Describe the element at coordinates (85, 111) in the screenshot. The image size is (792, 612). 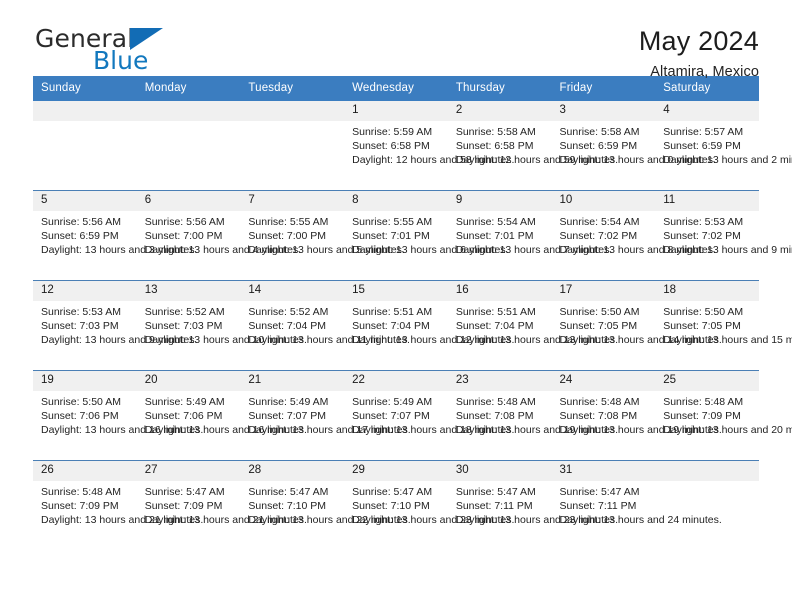
I see `day-number` at that location.